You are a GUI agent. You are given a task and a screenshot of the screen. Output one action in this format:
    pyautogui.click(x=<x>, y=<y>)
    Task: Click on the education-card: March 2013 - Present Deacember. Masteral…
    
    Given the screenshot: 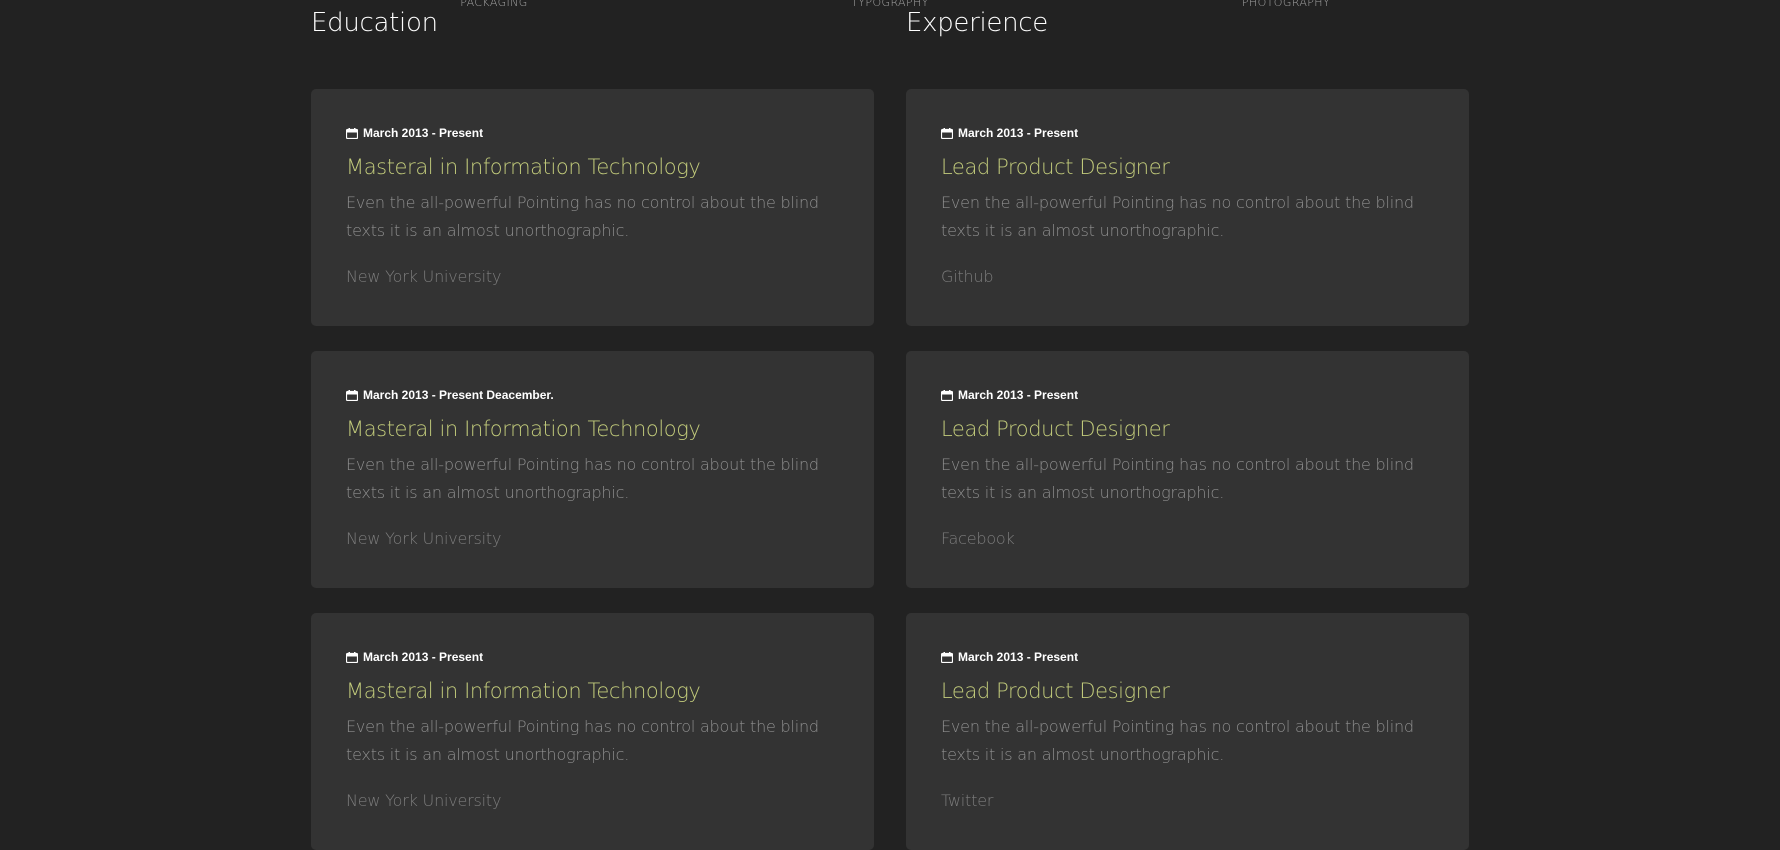 What is the action you would take?
    pyautogui.click(x=592, y=469)
    